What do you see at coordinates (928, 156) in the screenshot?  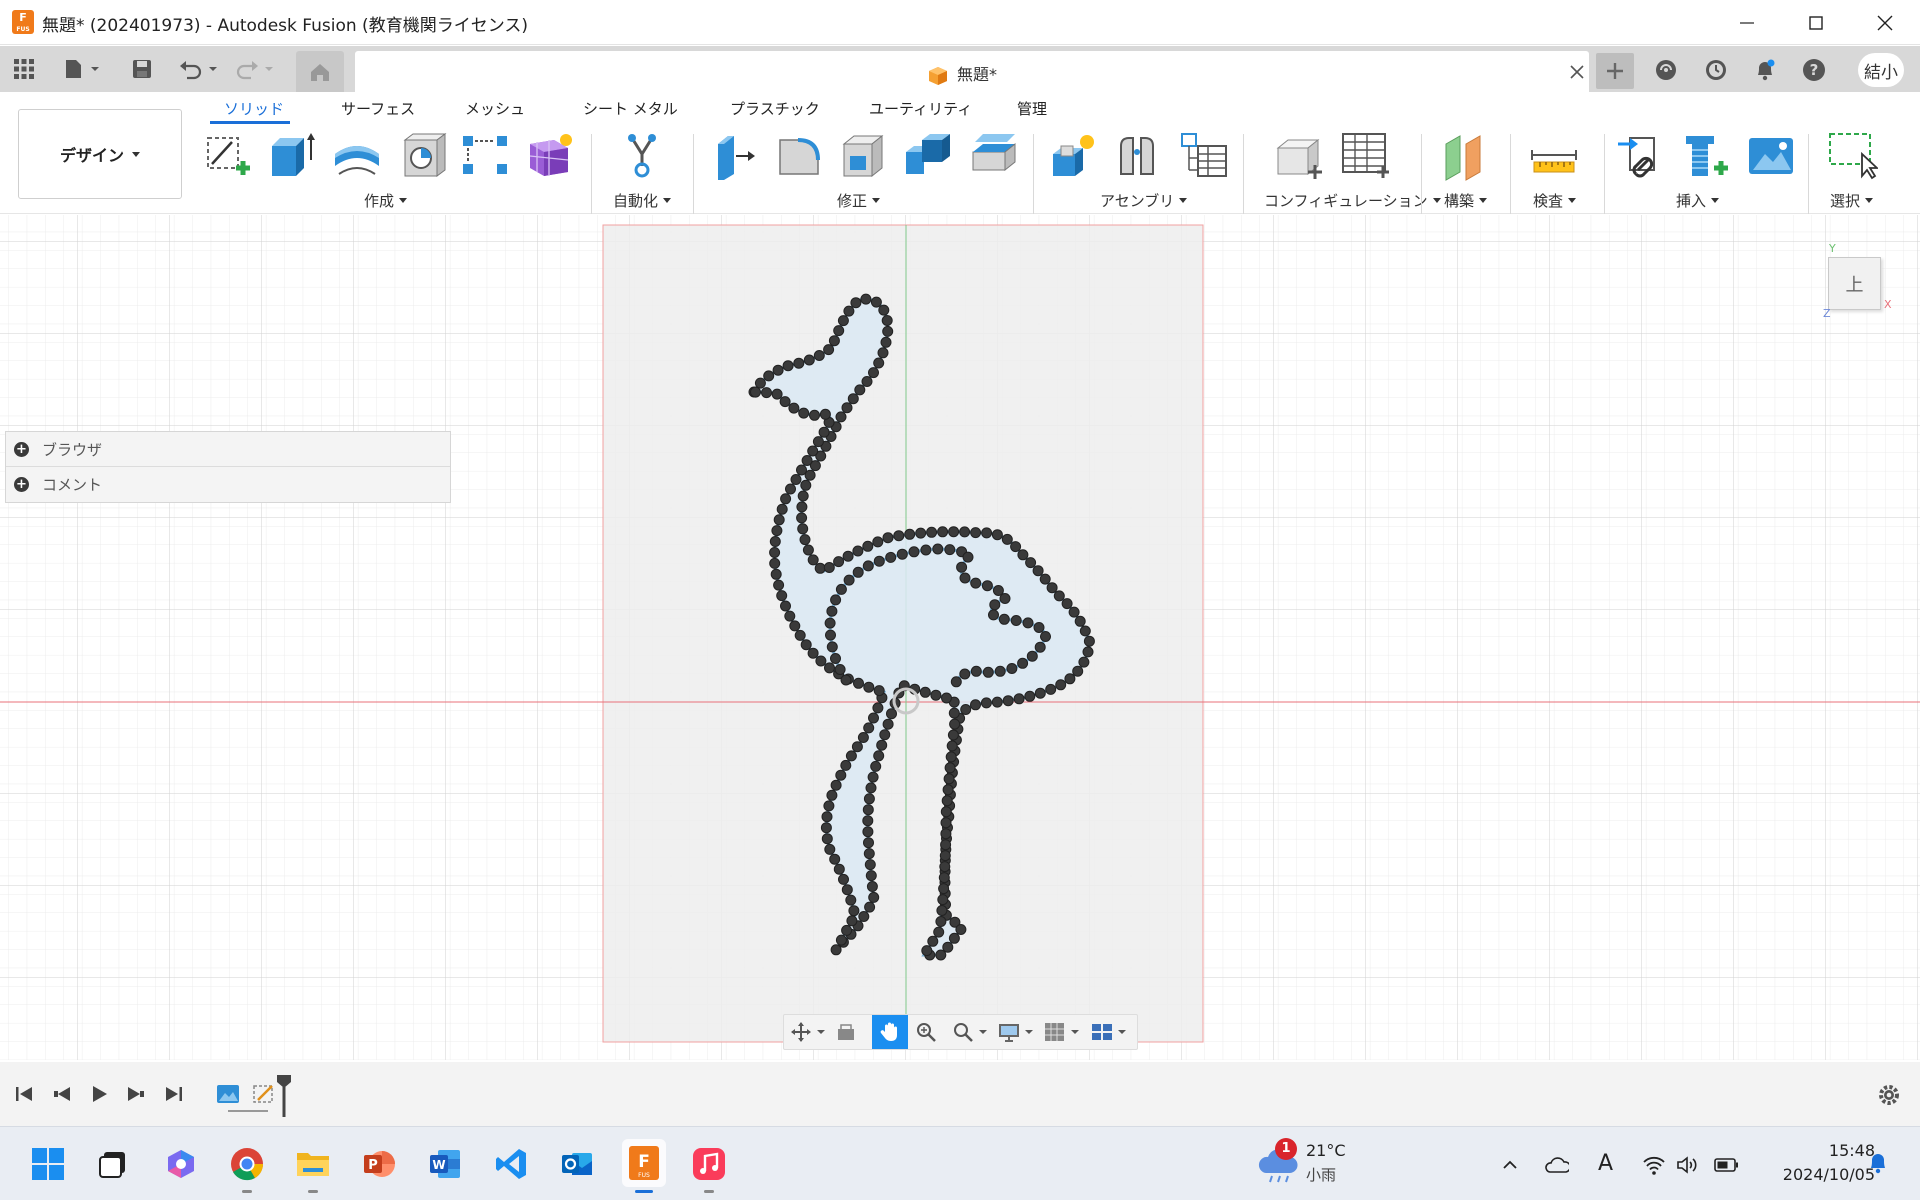 I see `combine-icon` at bounding box center [928, 156].